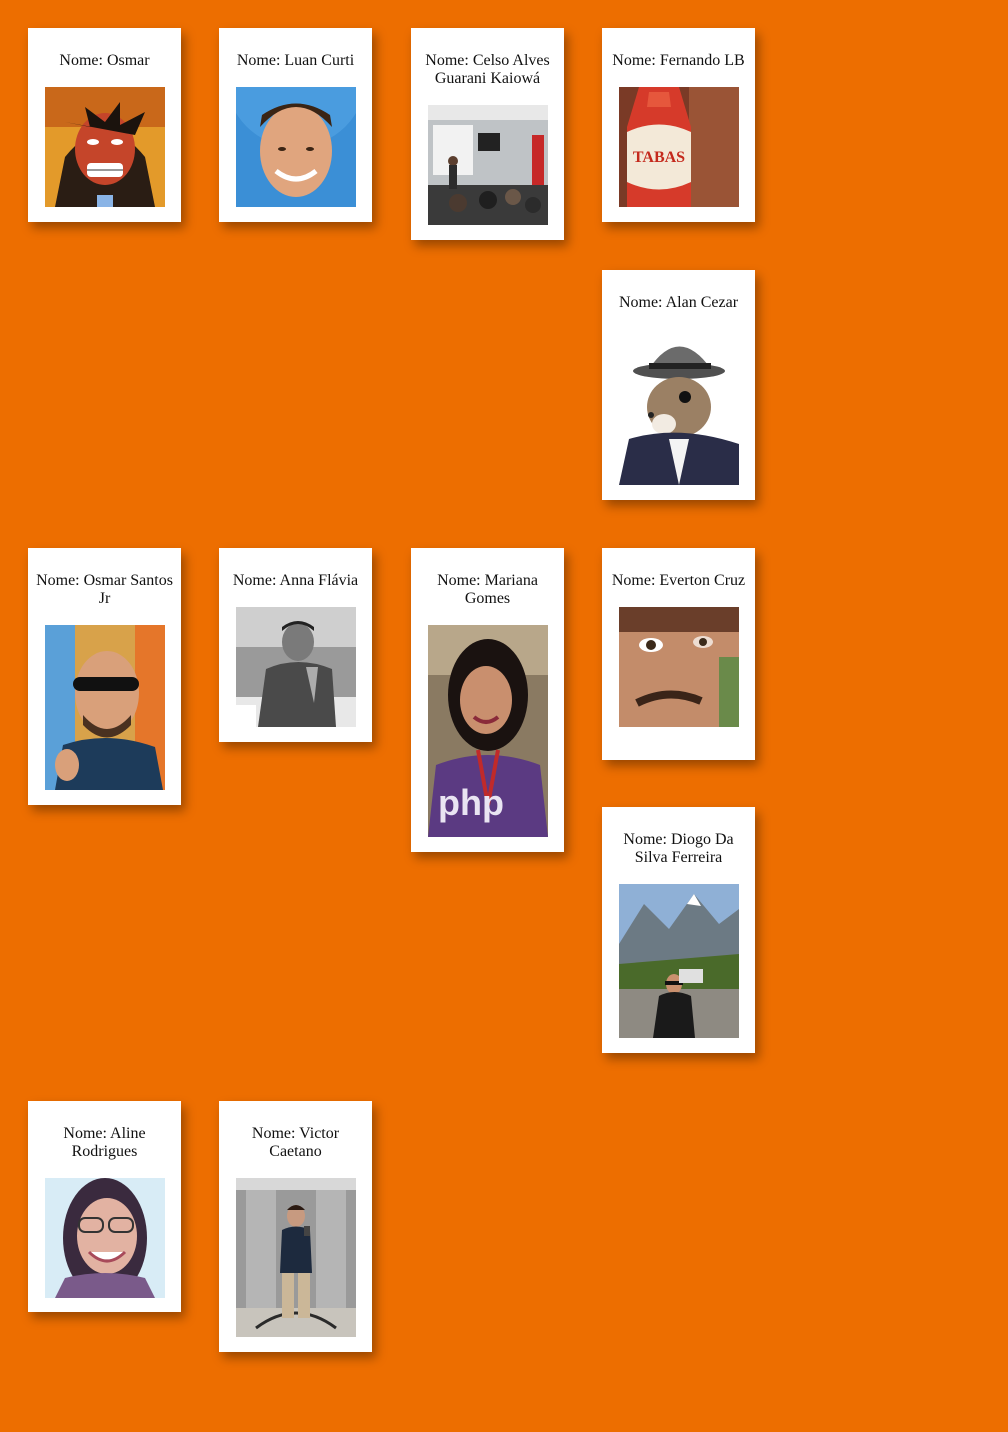  I want to click on profile-card-osmar: Nome: Osmar, so click(104, 125).